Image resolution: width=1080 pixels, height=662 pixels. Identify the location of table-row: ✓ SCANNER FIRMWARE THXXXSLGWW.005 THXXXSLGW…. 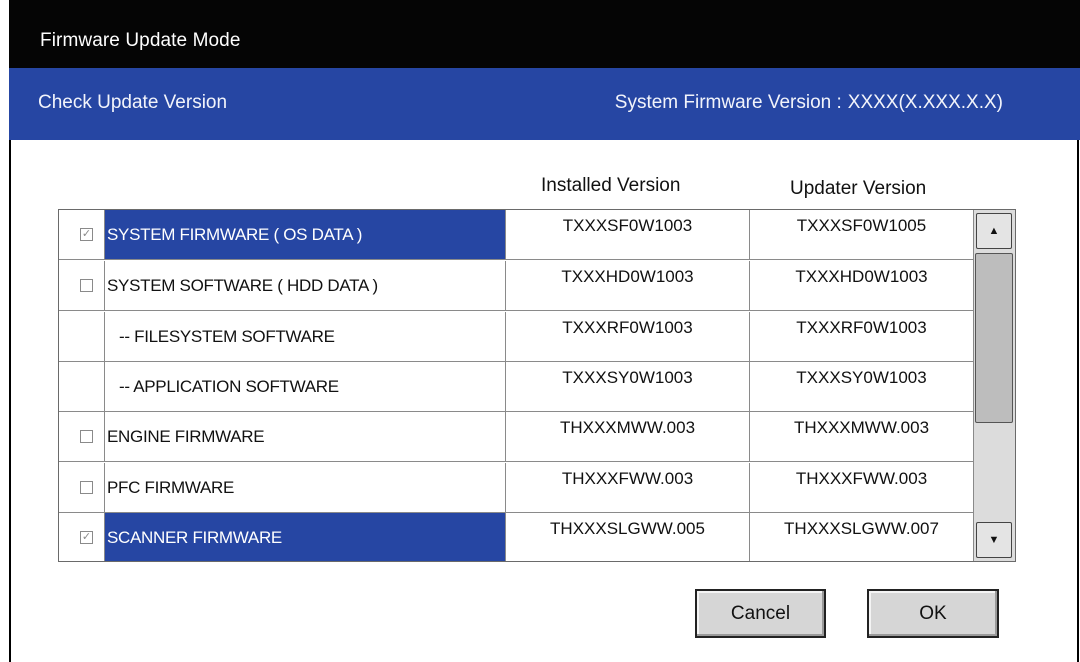
(516, 537).